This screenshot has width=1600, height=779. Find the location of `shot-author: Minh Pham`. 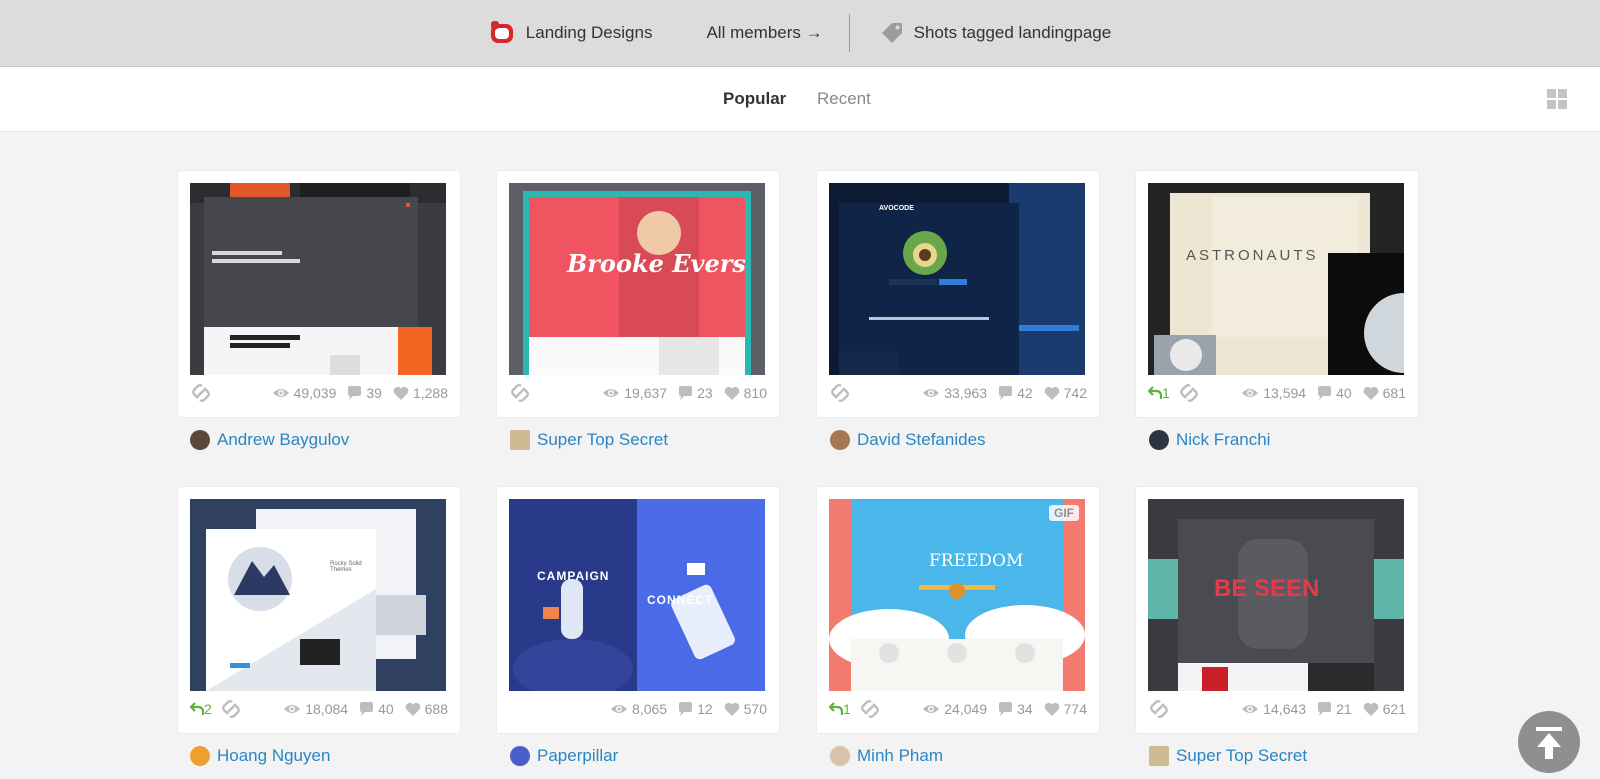

shot-author: Minh Pham is located at coordinates (886, 756).